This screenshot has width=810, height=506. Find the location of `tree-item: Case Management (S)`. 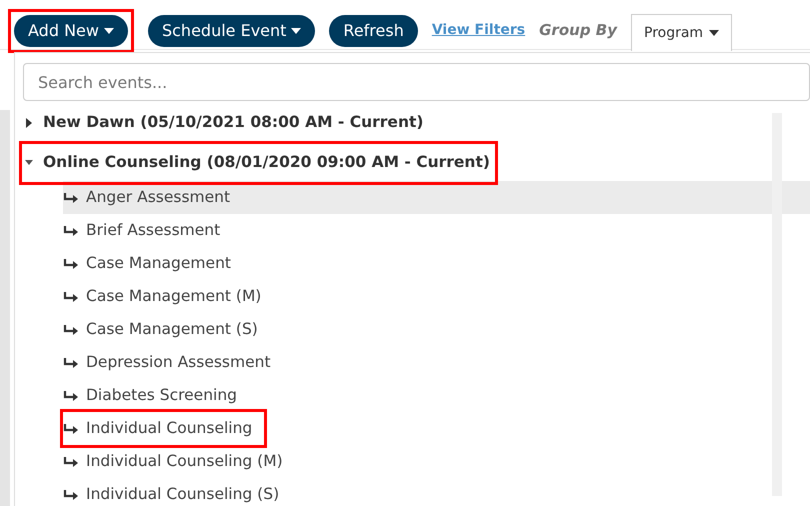

tree-item: Case Management (S) is located at coordinates (436, 329).